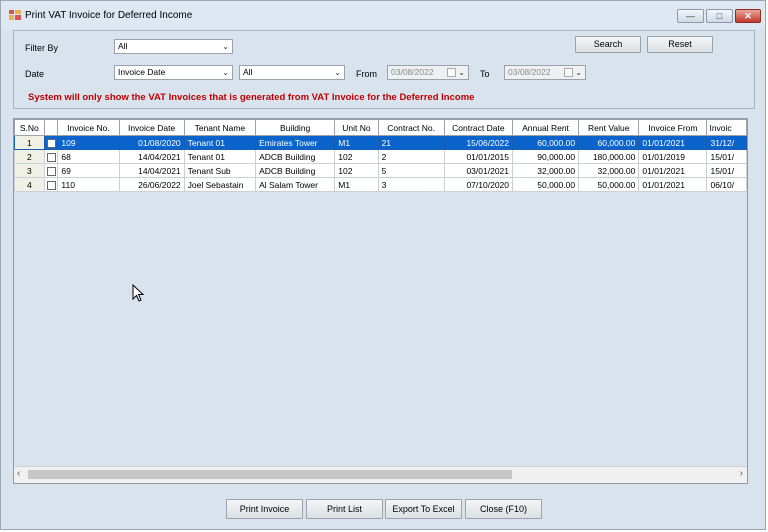  I want to click on col-sno: S.No, so click(29, 127).